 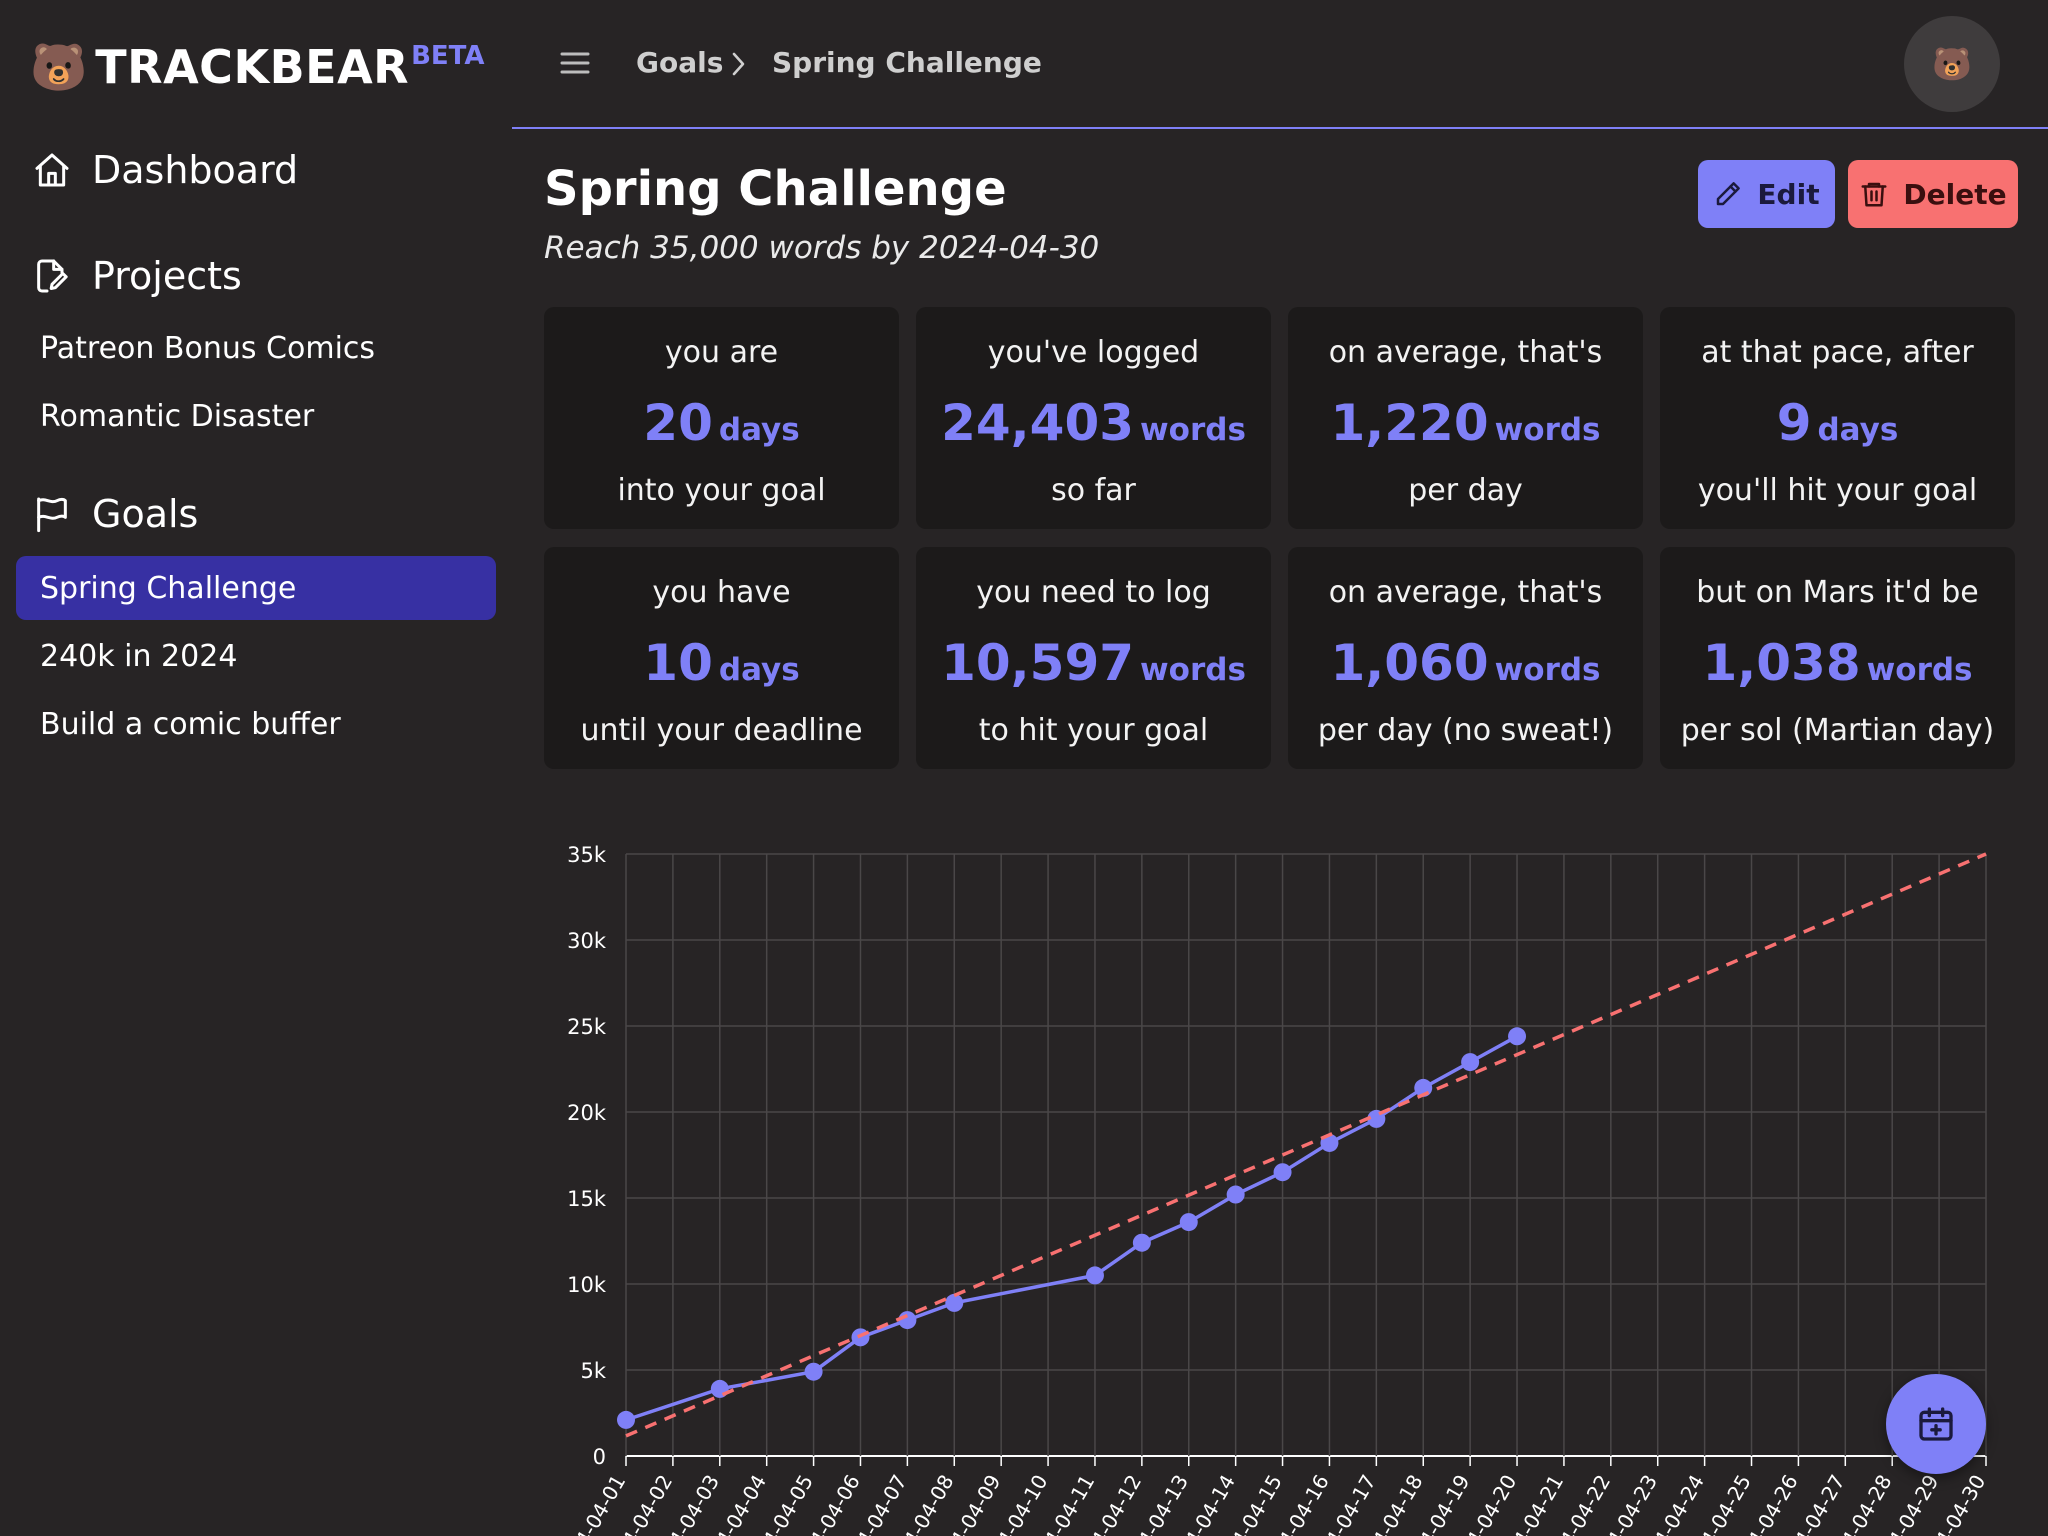 What do you see at coordinates (1874, 194) in the screenshot?
I see `trash-icon` at bounding box center [1874, 194].